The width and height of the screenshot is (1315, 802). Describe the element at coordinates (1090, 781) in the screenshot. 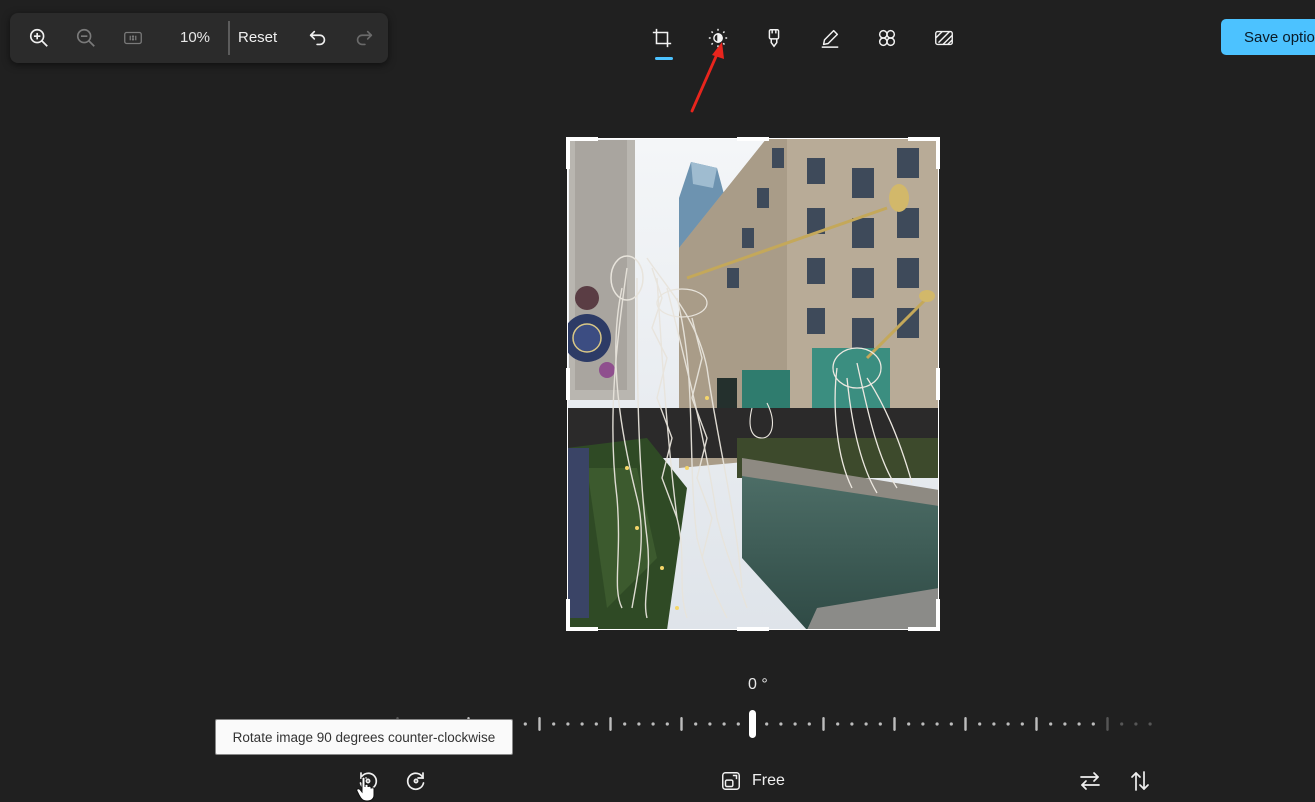

I see `flip-horizontal-icon` at that location.